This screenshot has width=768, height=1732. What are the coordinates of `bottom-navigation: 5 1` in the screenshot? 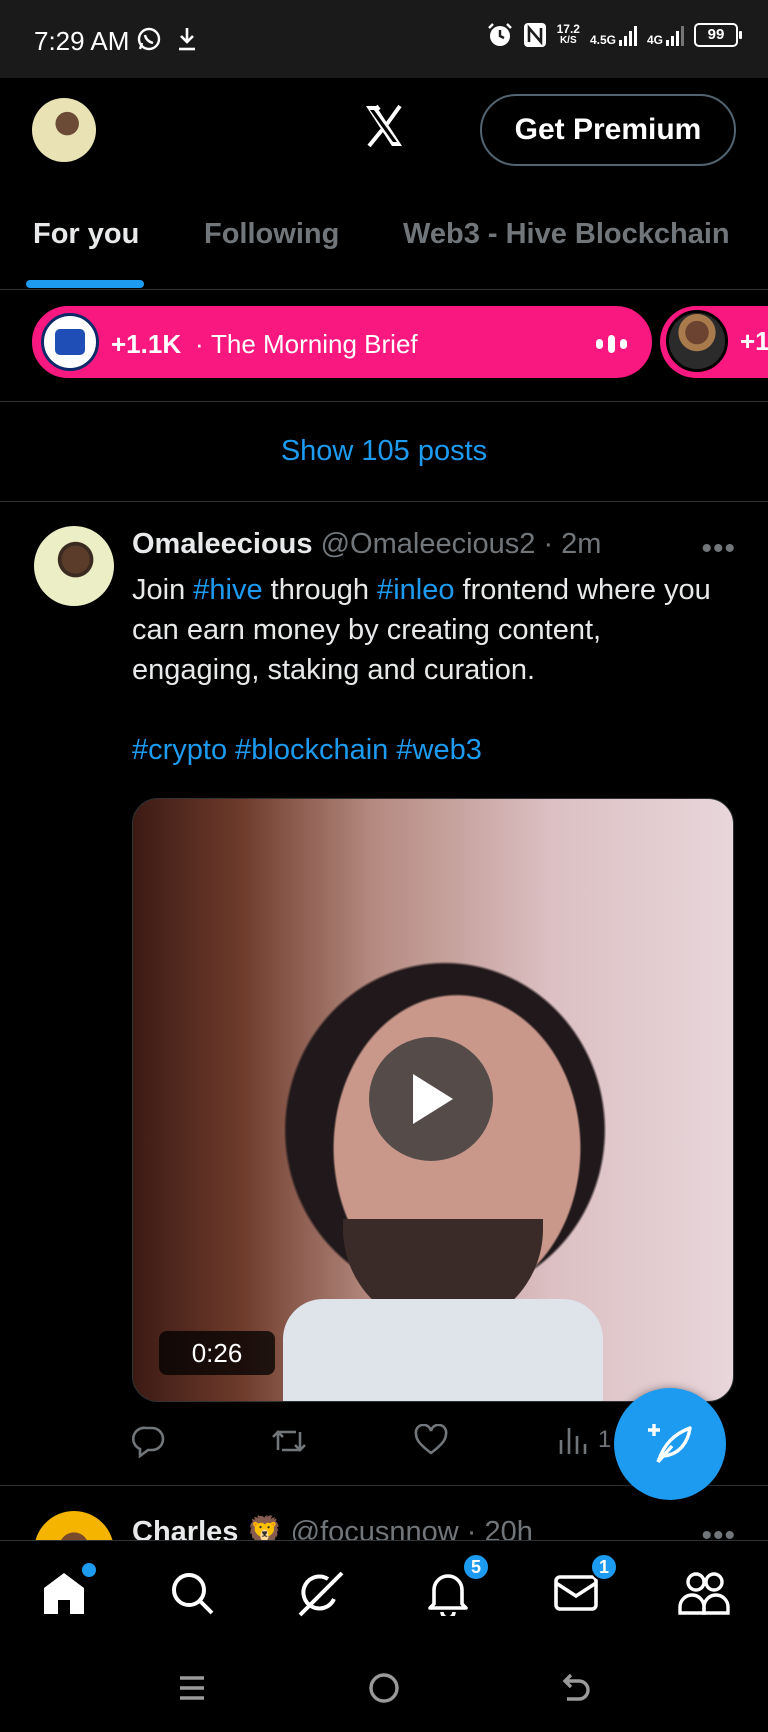 It's located at (384, 1592).